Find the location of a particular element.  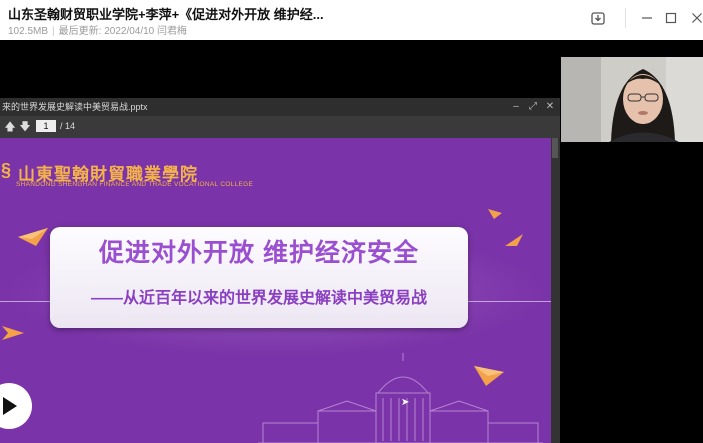

maximize-icon is located at coordinates (671, 18).